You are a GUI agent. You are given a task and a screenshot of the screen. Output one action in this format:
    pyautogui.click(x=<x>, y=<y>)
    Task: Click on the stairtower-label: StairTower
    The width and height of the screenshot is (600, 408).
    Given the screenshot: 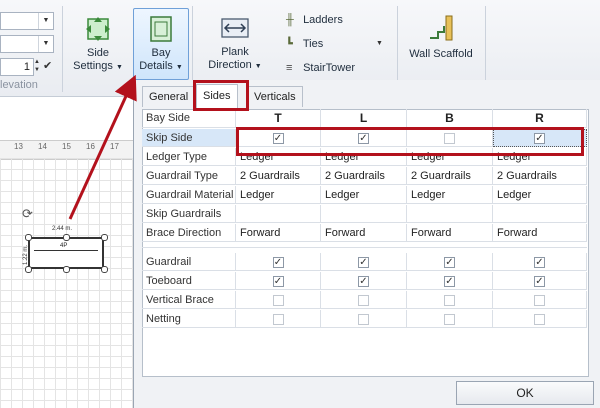 What is the action you would take?
    pyautogui.click(x=329, y=68)
    